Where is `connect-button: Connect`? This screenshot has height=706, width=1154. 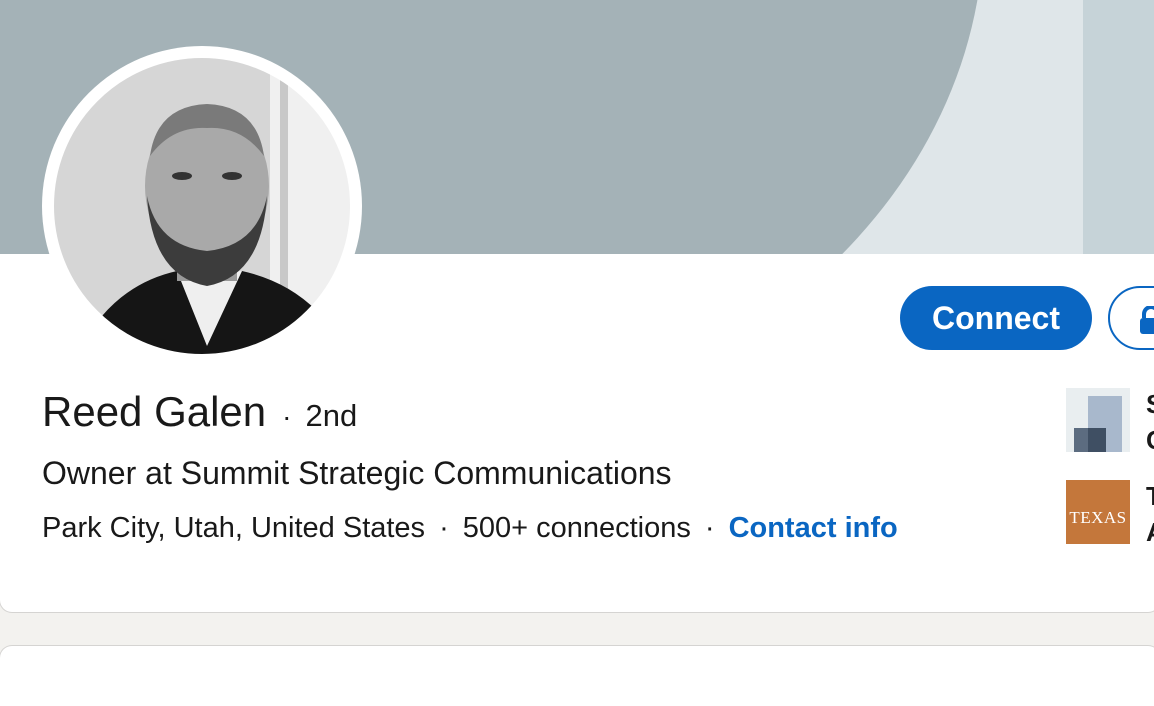 connect-button: Connect is located at coordinates (996, 318).